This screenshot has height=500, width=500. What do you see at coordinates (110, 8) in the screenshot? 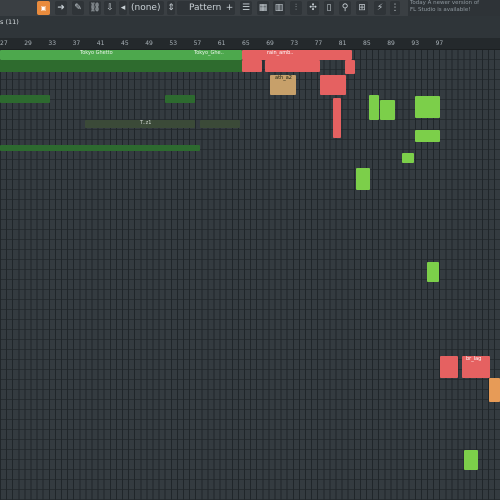
I see `download-icon: ⇩` at bounding box center [110, 8].